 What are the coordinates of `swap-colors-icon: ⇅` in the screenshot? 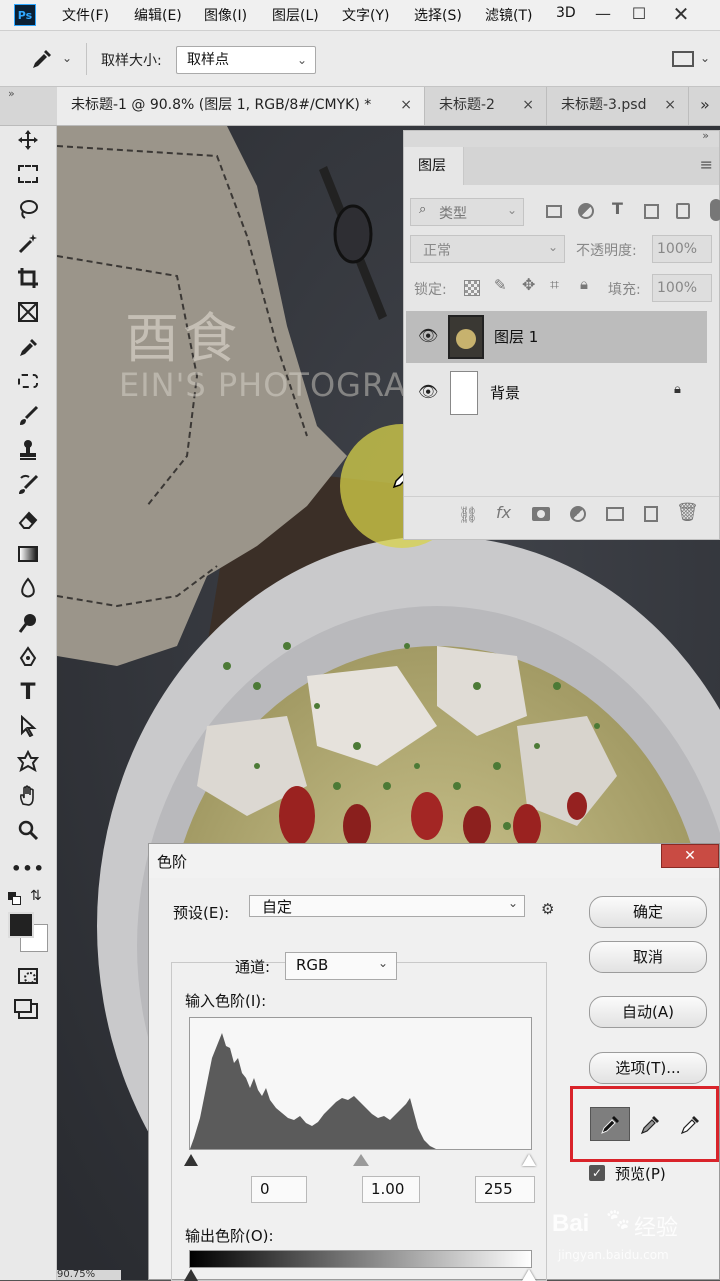 It's located at (36, 896).